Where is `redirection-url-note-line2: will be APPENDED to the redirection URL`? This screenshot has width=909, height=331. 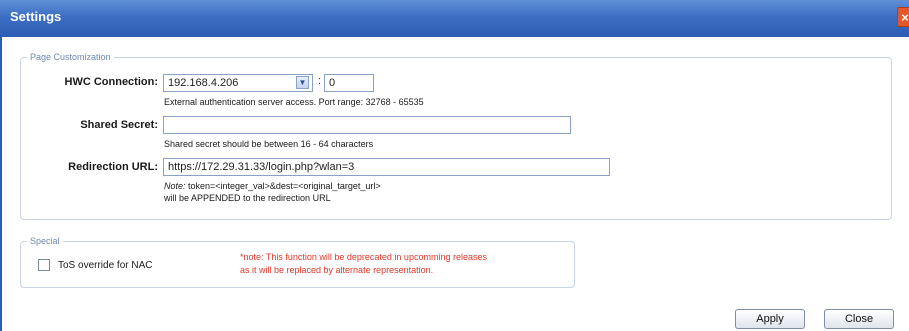
redirection-url-note-line2: will be APPENDED to the redirection URL is located at coordinates (247, 198).